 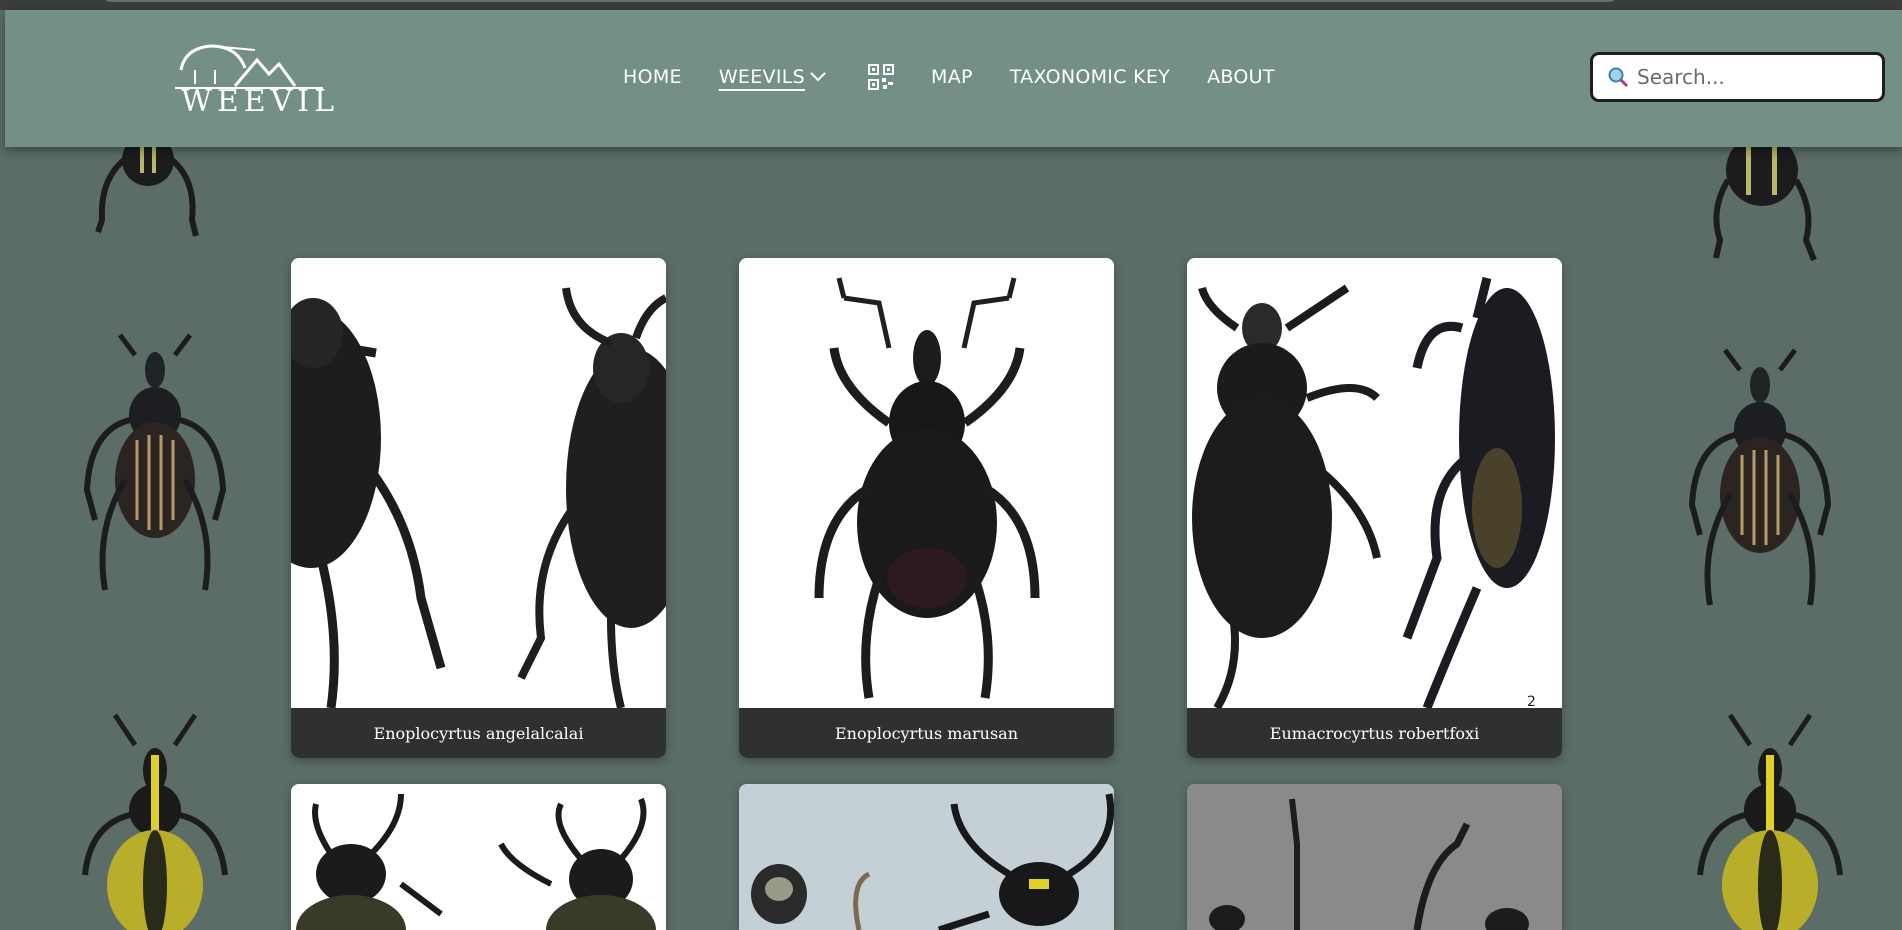 What do you see at coordinates (155, 462) in the screenshot?
I see `weevil-decoration-left-middle` at bounding box center [155, 462].